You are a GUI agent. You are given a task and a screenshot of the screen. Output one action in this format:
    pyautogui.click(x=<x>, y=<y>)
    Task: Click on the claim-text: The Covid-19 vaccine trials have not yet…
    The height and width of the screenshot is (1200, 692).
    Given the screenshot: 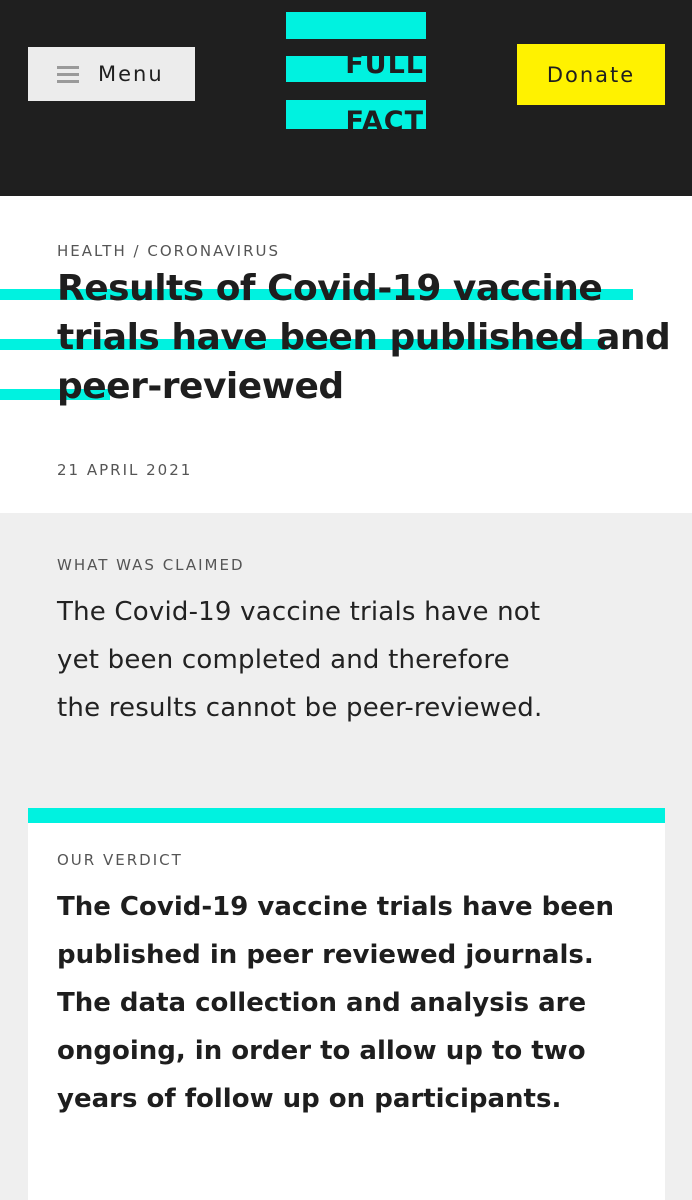 What is the action you would take?
    pyautogui.click(x=300, y=660)
    